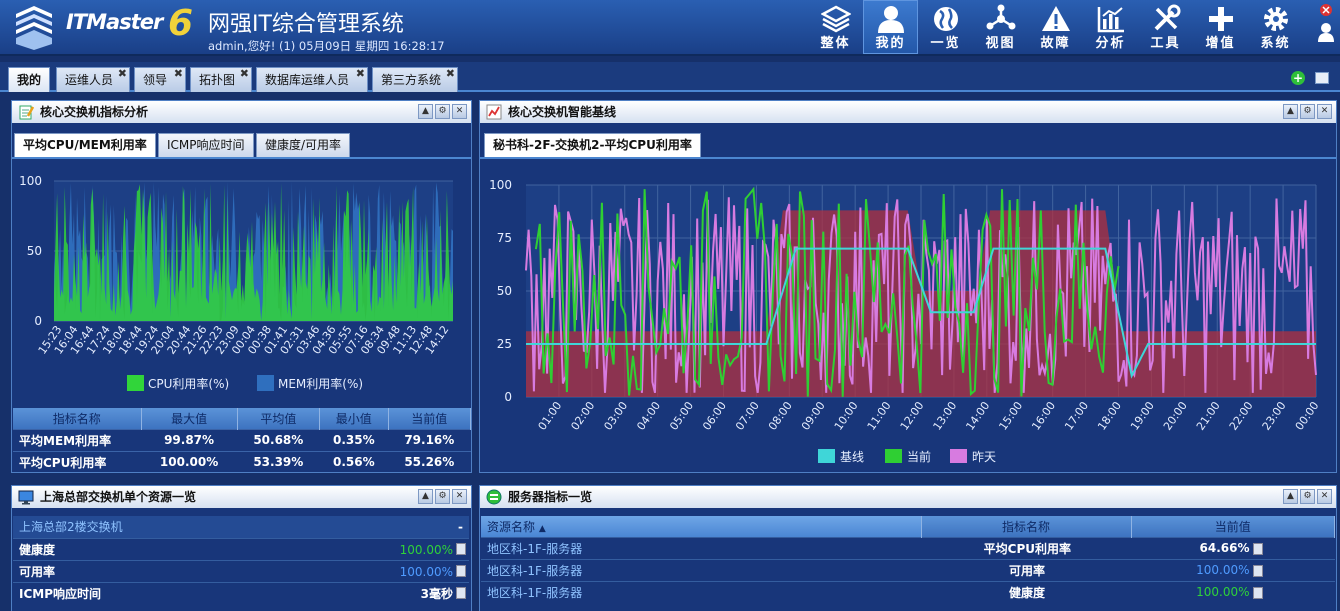 This screenshot has width=1340, height=611. Describe the element at coordinates (241, 571) in the screenshot. I see `list-item: 可用率 100.00%` at that location.